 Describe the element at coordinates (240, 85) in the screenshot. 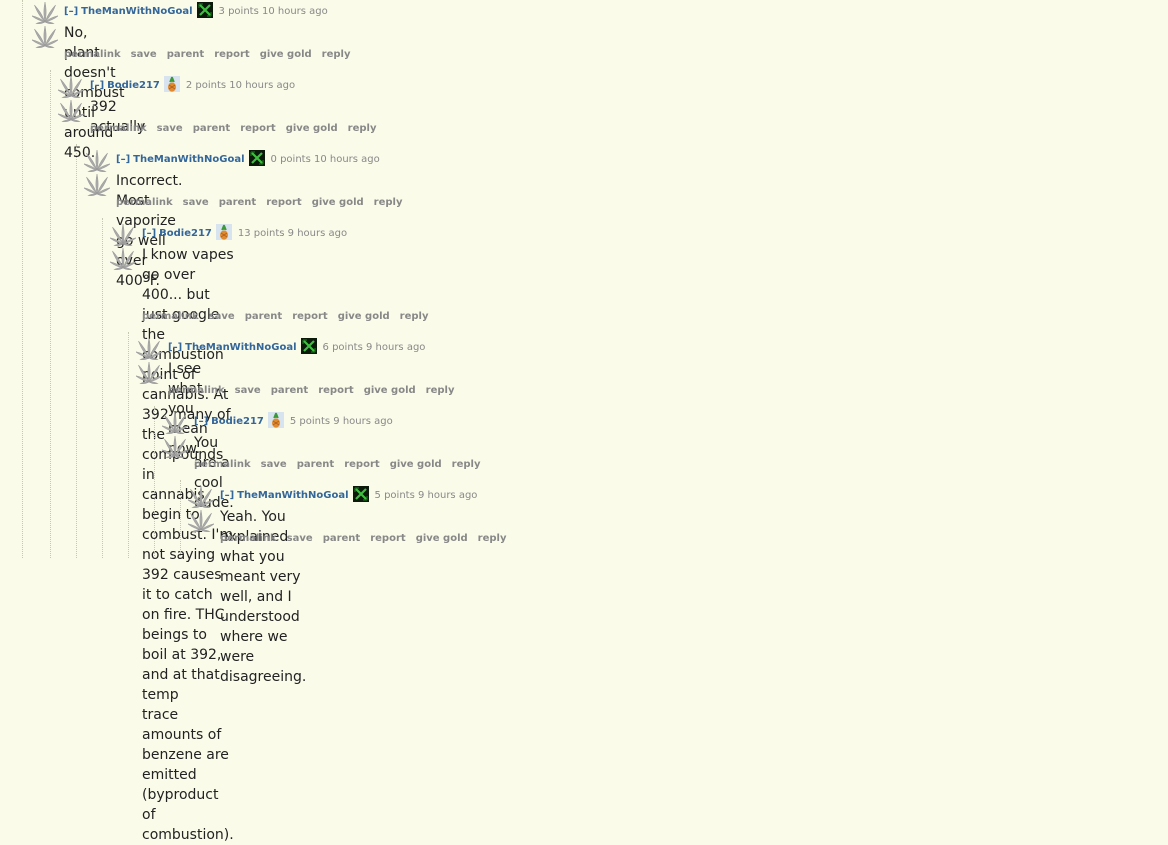

I see `score-and-time: 2 points 10 hours ago` at that location.